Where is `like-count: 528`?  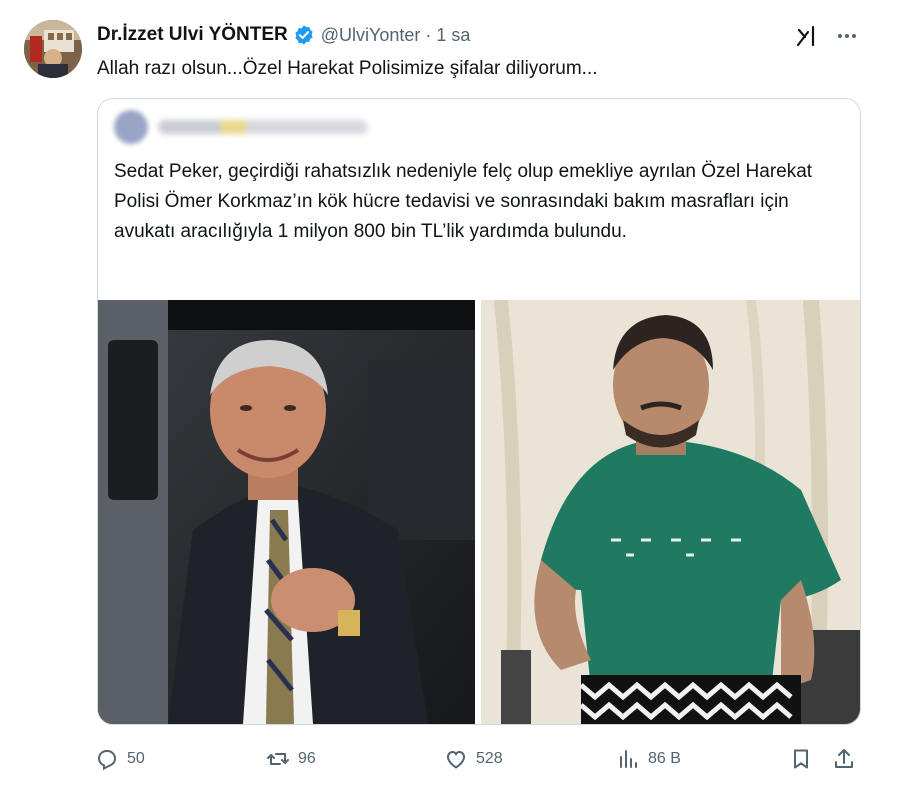 like-count: 528 is located at coordinates (489, 758).